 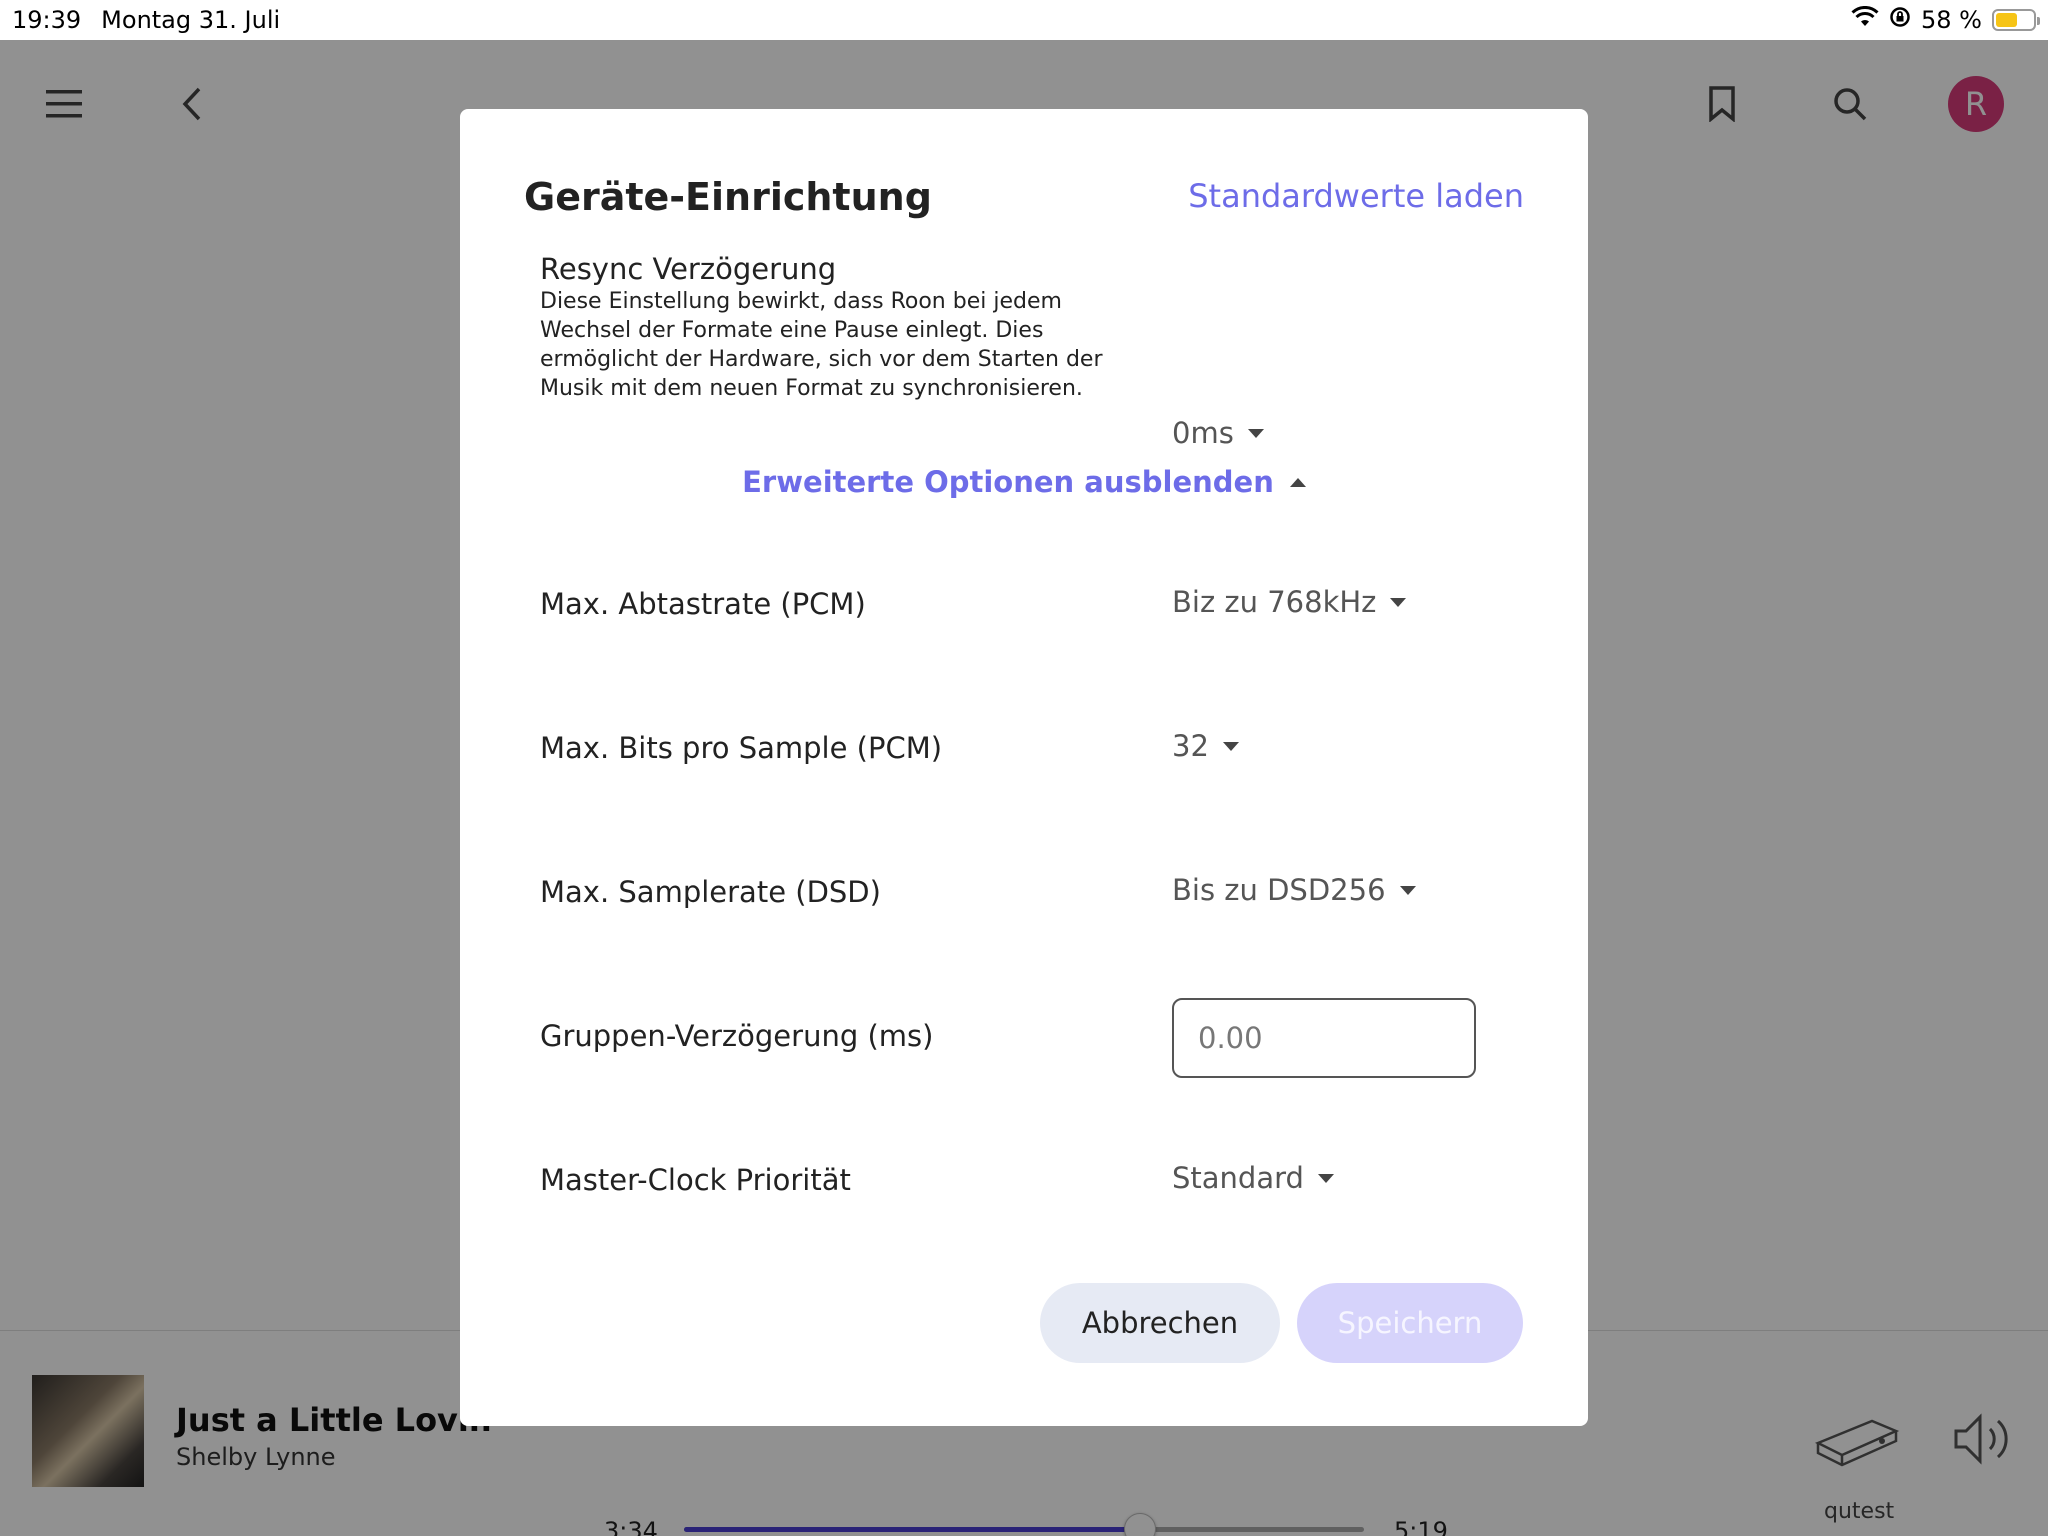 I want to click on master-clock-priority-dropdown: Standard, so click(x=1253, y=1178).